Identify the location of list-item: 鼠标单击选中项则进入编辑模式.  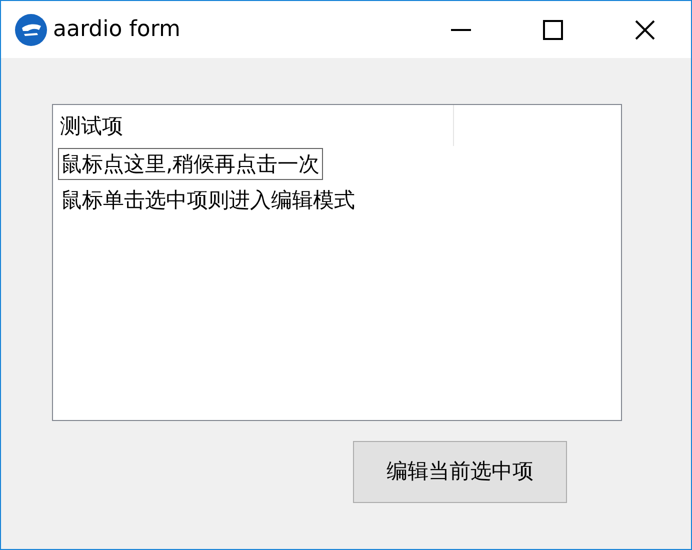
(208, 200).